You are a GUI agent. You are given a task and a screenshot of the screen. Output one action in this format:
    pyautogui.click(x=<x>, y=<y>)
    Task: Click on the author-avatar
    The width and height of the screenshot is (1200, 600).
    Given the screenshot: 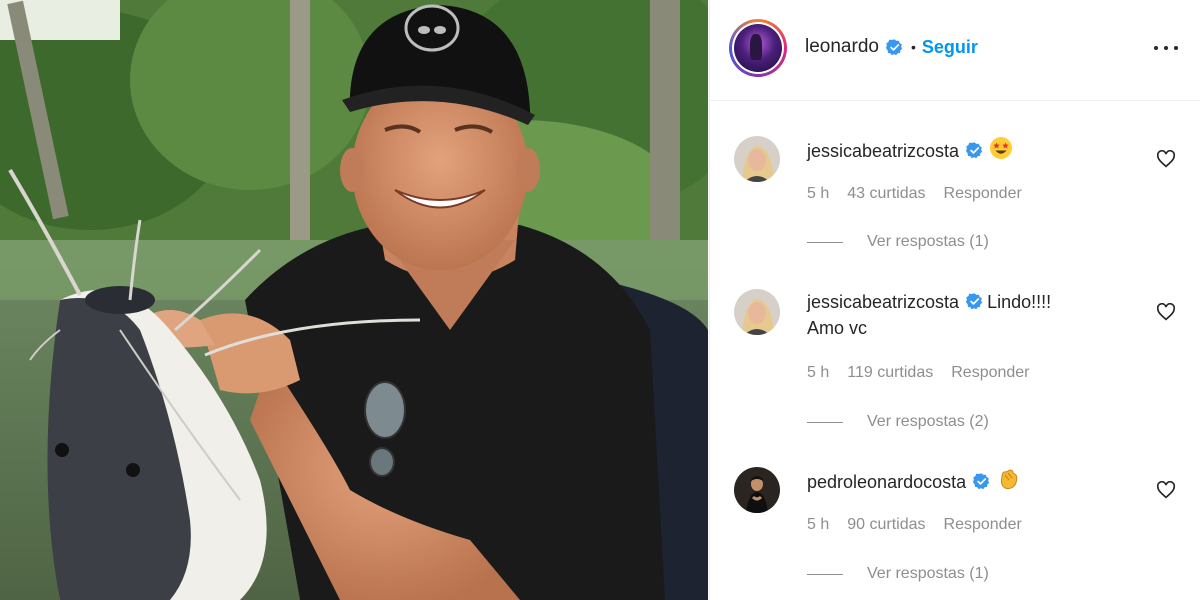 What is the action you would take?
    pyautogui.click(x=758, y=48)
    